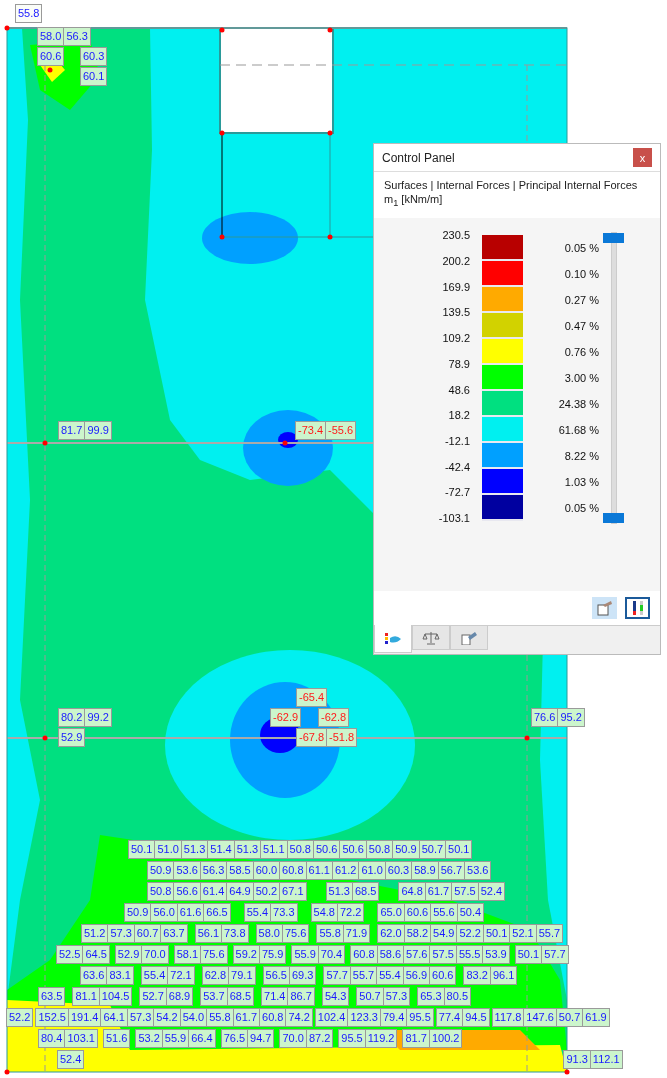 The width and height of the screenshot is (667, 1078). Describe the element at coordinates (276, 975) in the screenshot. I see `result-value: 56.5` at that location.